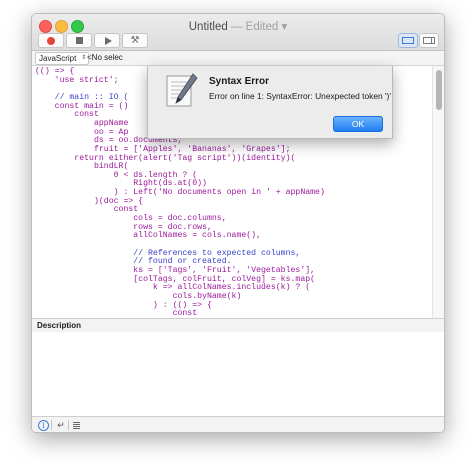 Image resolution: width=474 pixels, height=476 pixels. Describe the element at coordinates (77, 425) in the screenshot. I see `list-icon` at that location.